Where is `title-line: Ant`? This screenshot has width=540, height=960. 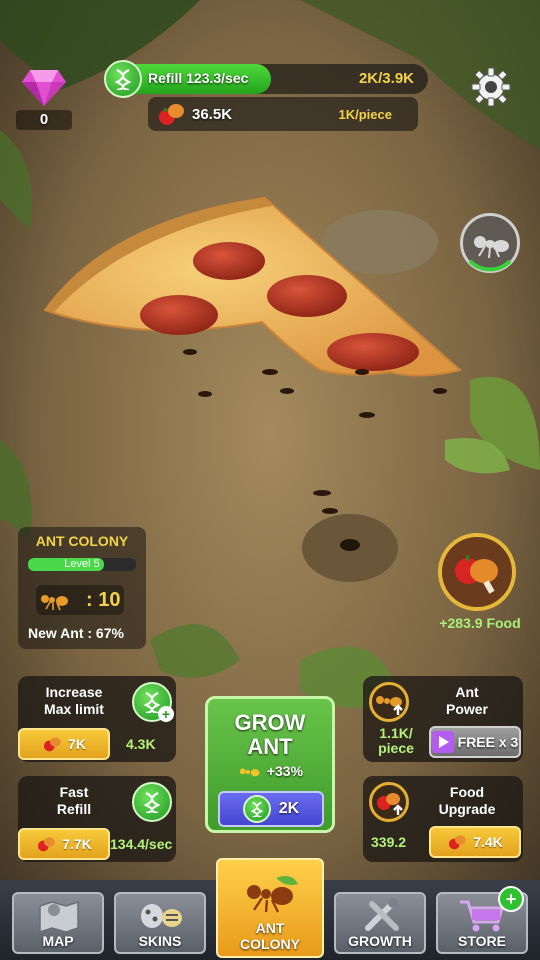
title-line: Ant is located at coordinates (467, 692).